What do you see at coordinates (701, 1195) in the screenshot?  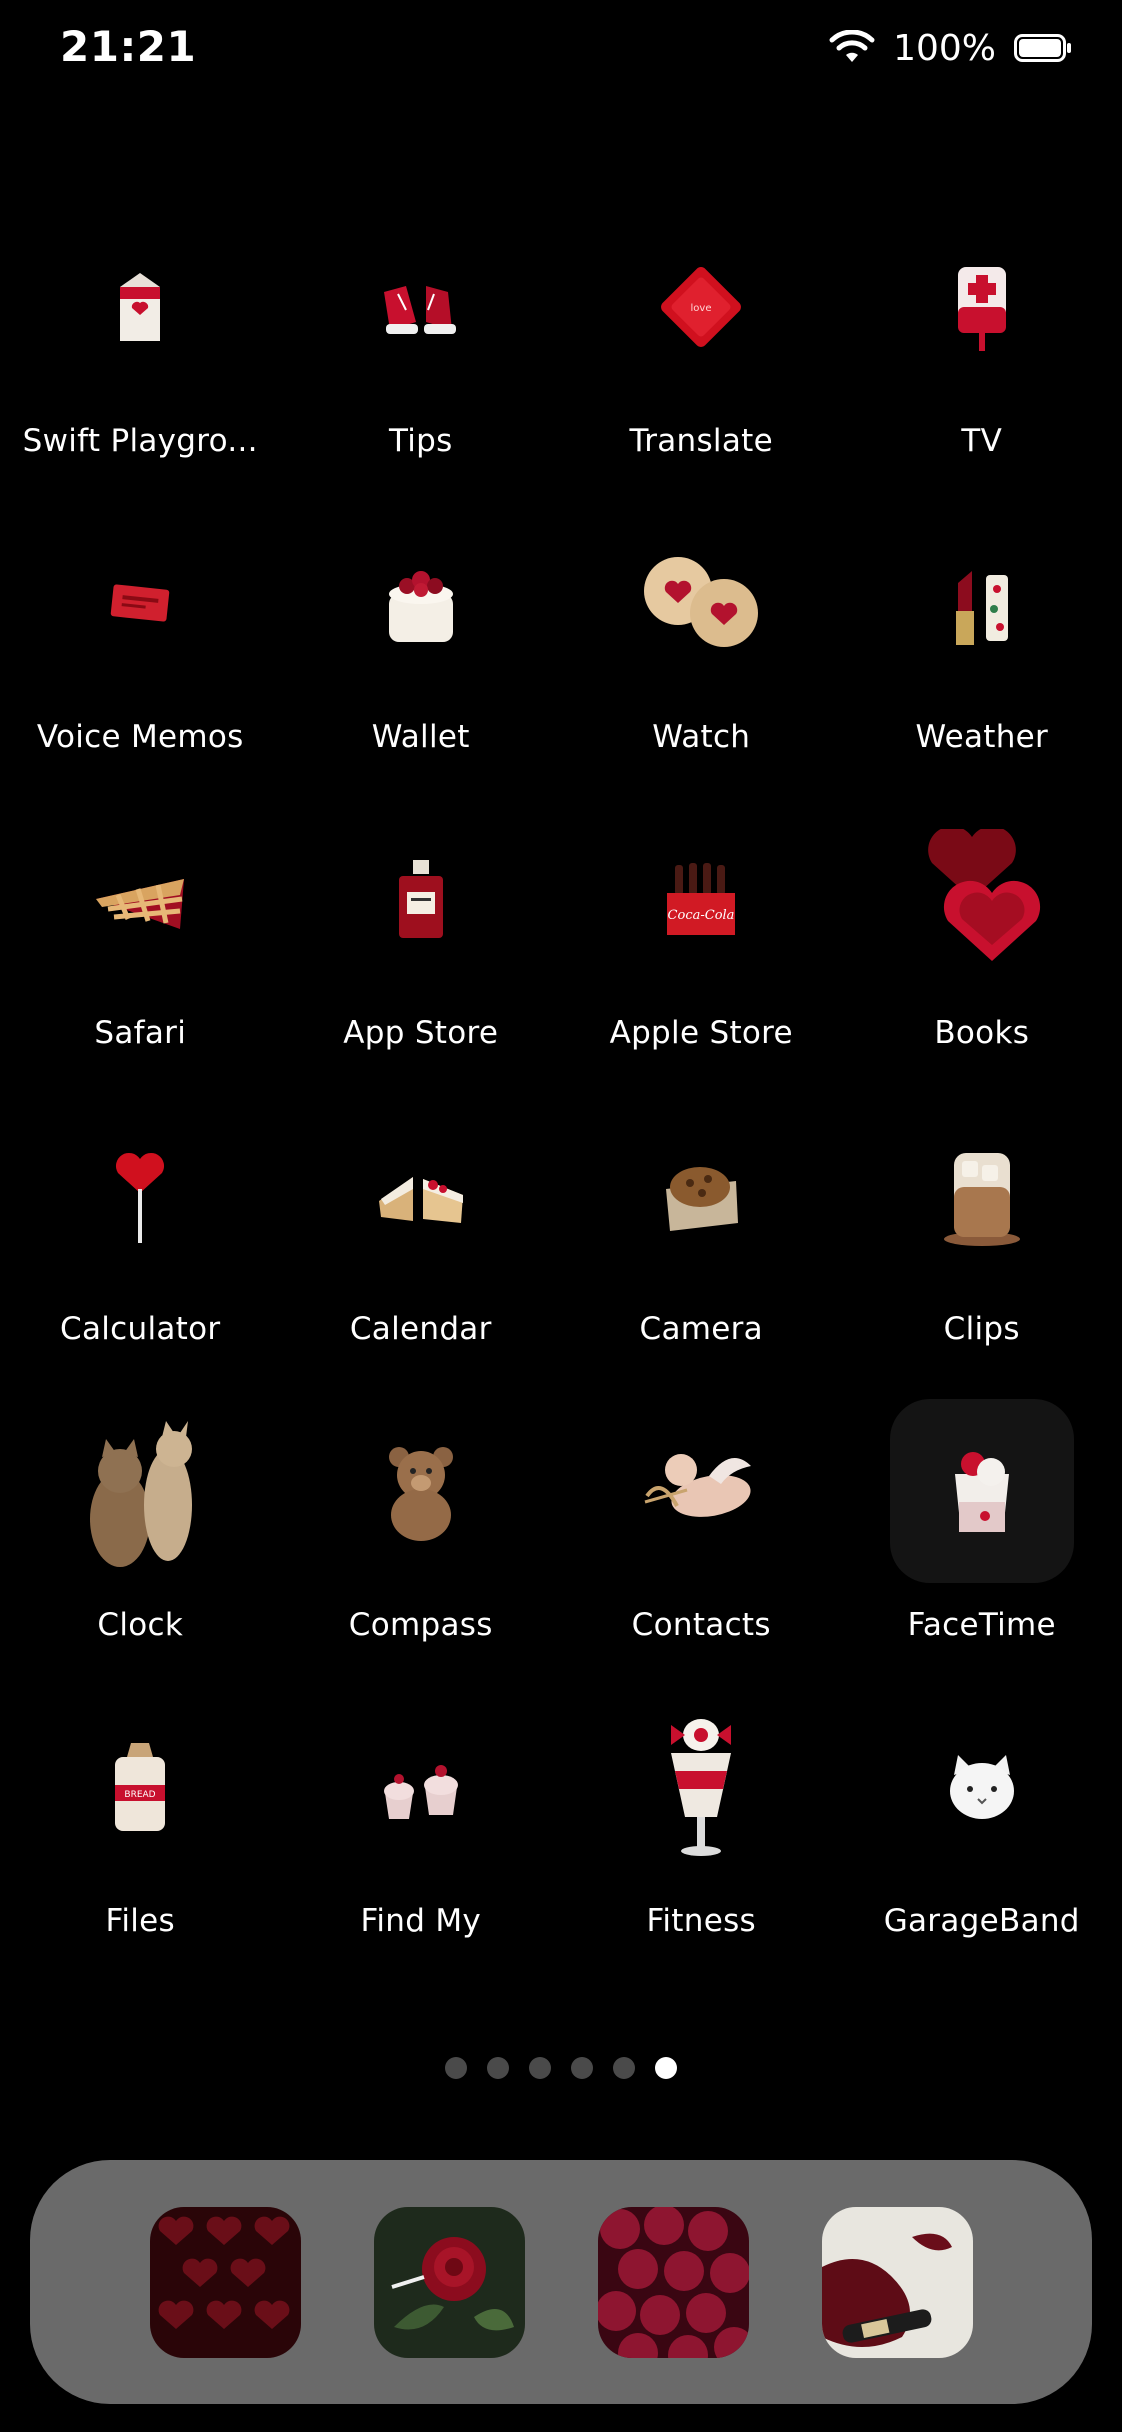 I see `muffin-icon` at bounding box center [701, 1195].